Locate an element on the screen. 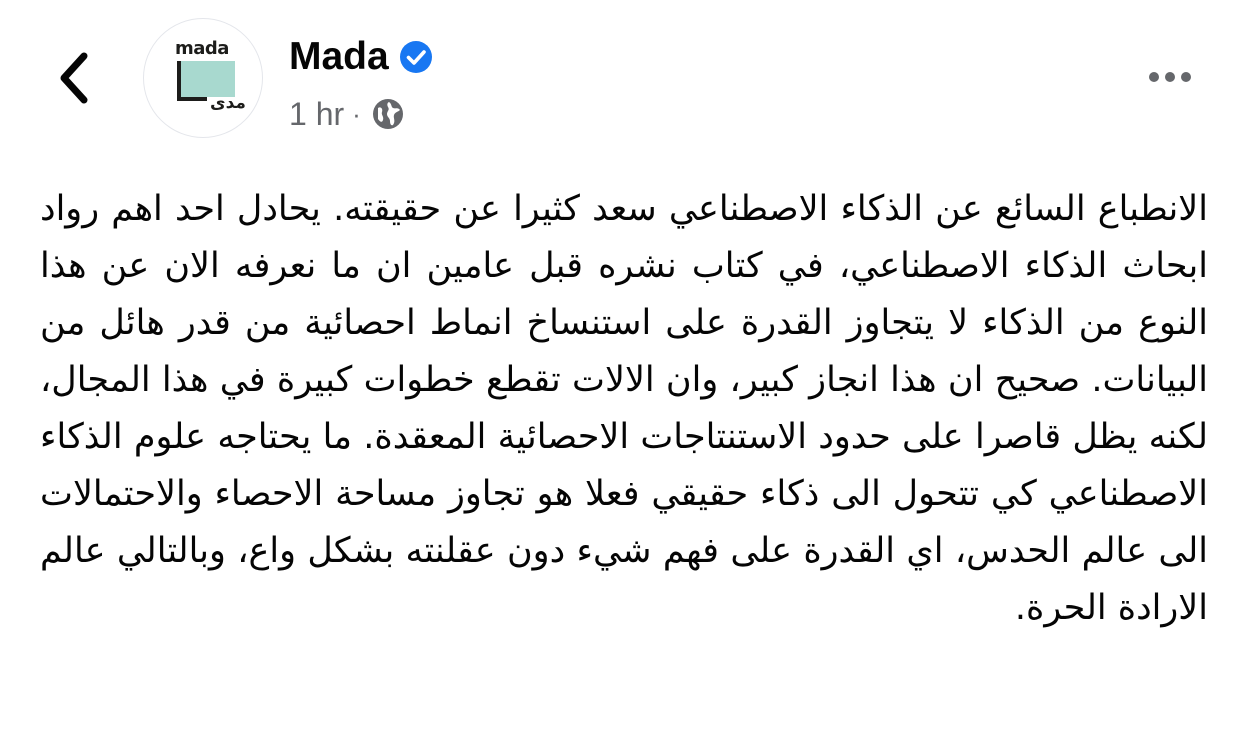  page-avatar: mada مدى is located at coordinates (203, 78).